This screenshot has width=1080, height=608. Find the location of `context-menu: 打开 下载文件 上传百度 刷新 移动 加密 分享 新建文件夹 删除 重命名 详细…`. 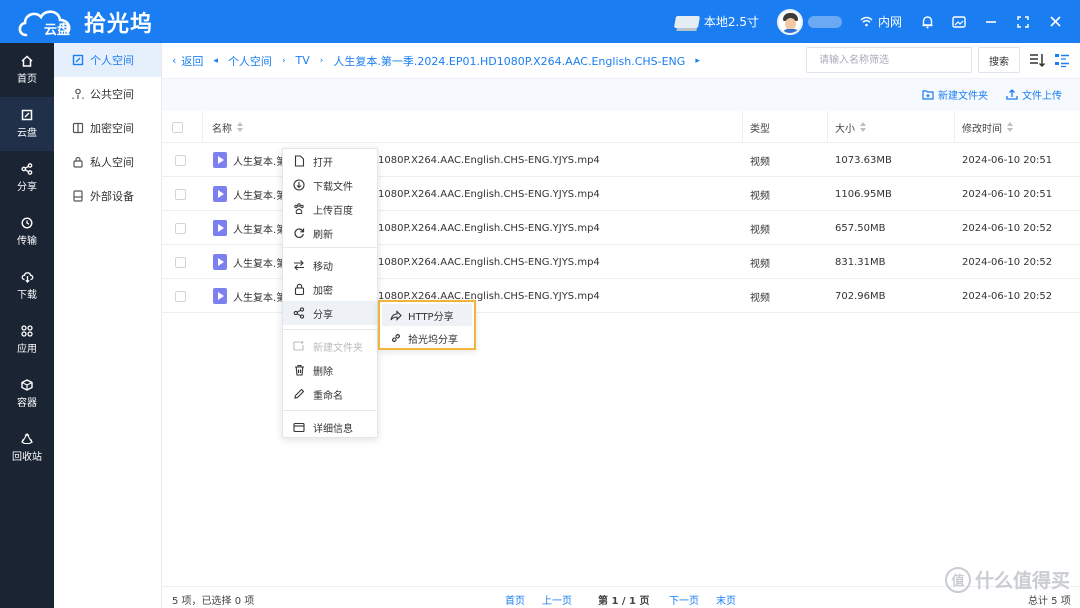

context-menu: 打开 下载文件 上传百度 刷新 移动 加密 分享 新建文件夹 删除 重命名 详细… is located at coordinates (330, 293).